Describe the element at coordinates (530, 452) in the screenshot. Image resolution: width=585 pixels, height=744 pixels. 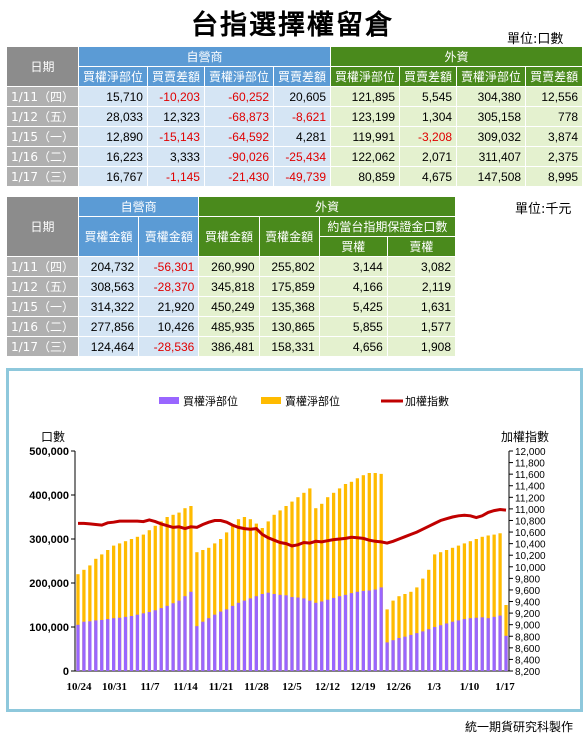
I see `y2-tick-label: 12,000` at that location.